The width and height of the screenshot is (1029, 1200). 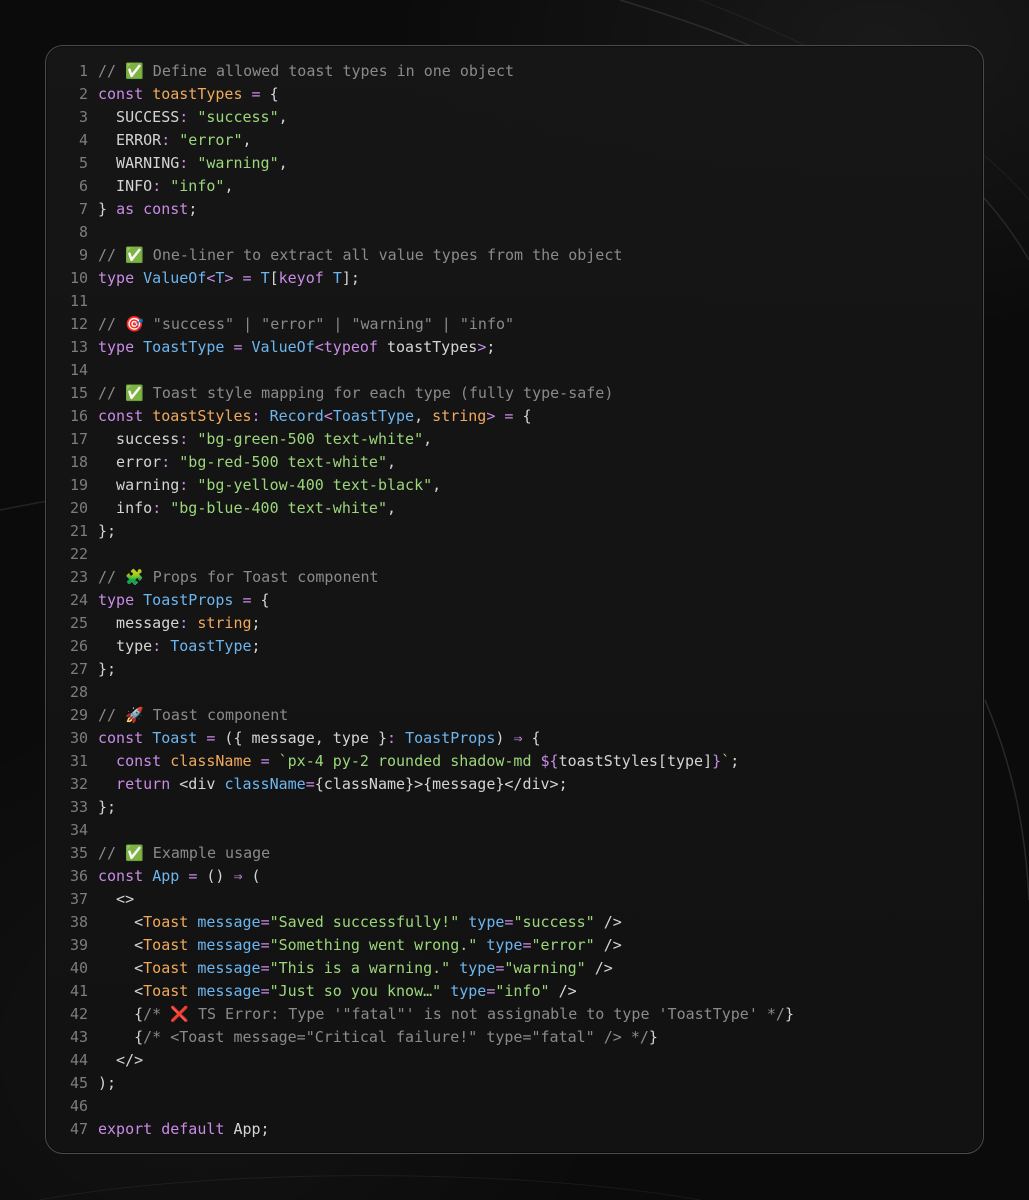 What do you see at coordinates (211, 140) in the screenshot?
I see `code-token: "error"` at bounding box center [211, 140].